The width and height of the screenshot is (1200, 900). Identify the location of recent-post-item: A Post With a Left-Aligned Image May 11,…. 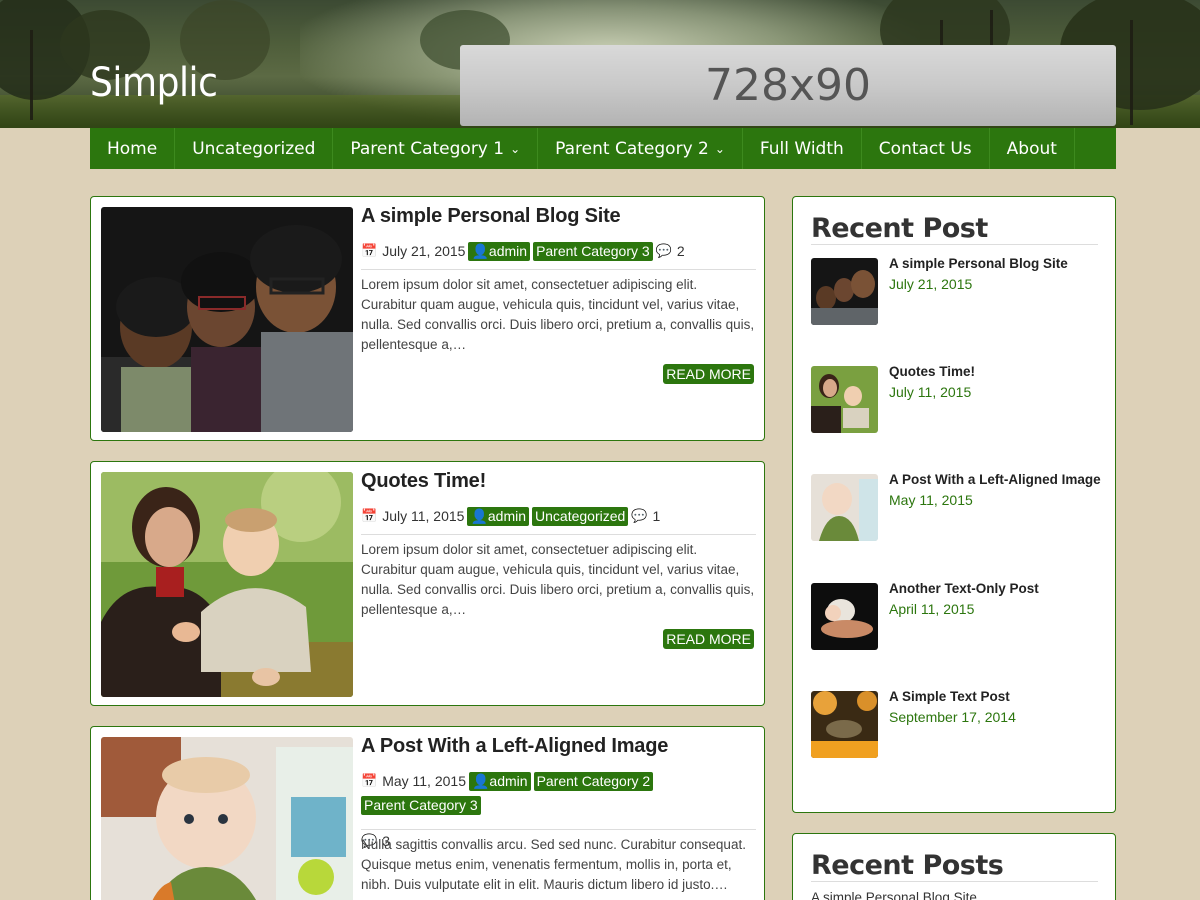
(956, 508).